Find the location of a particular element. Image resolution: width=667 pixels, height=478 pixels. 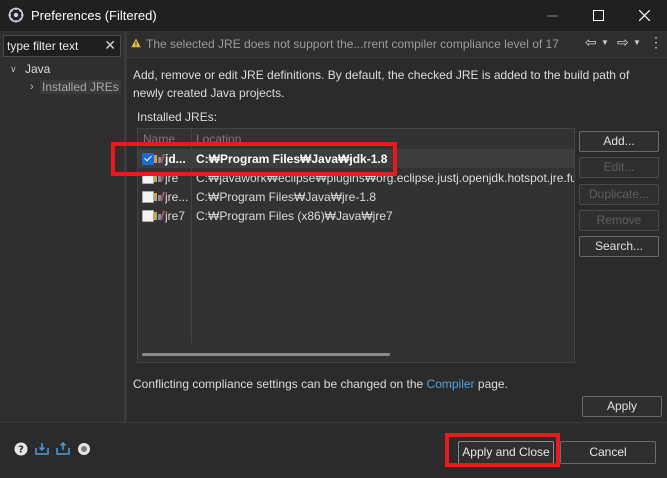

back-arrow-icon: ⇦ is located at coordinates (591, 42).